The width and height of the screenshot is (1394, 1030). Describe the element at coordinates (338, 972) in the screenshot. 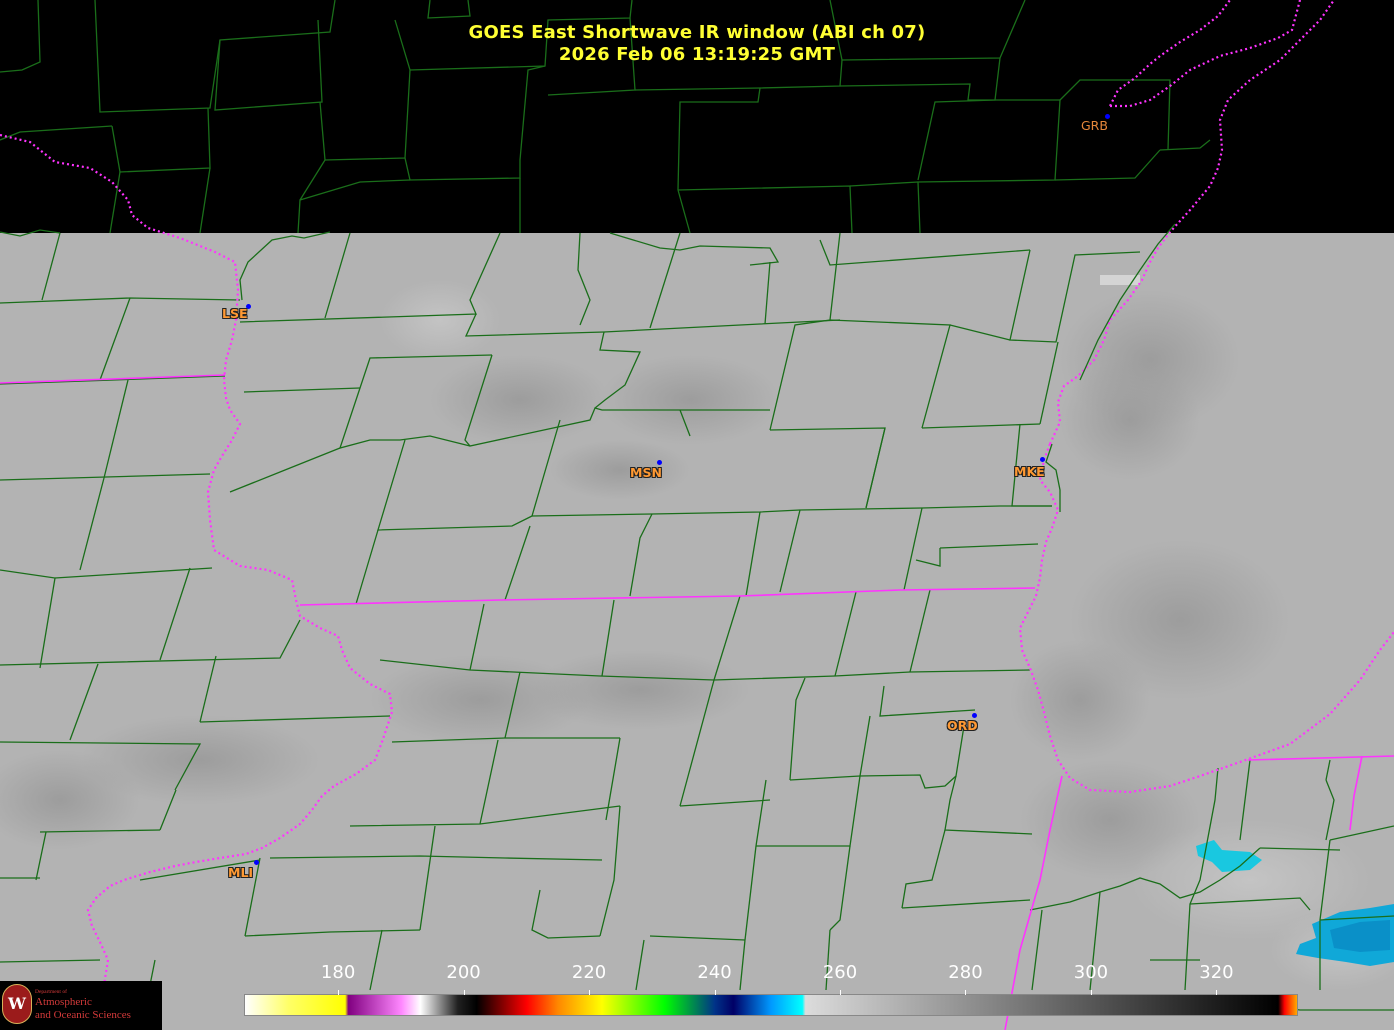

I see `colorbar-tick-label: 180` at that location.